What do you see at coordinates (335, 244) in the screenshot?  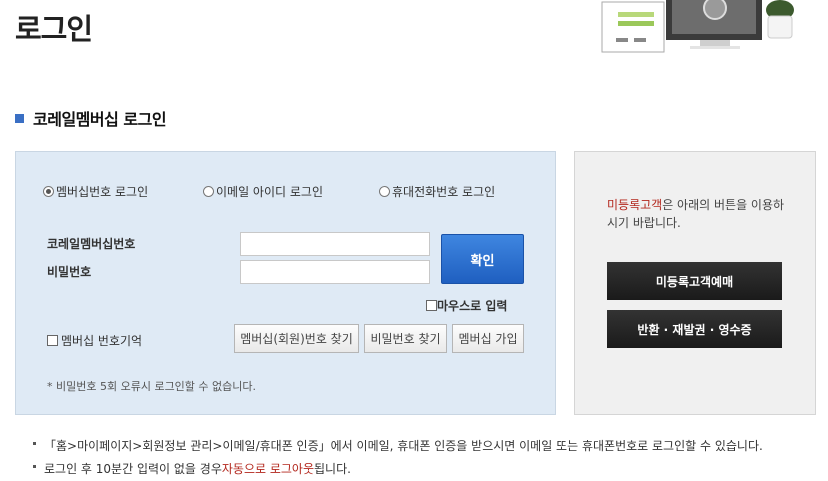 I see `member-number-input` at bounding box center [335, 244].